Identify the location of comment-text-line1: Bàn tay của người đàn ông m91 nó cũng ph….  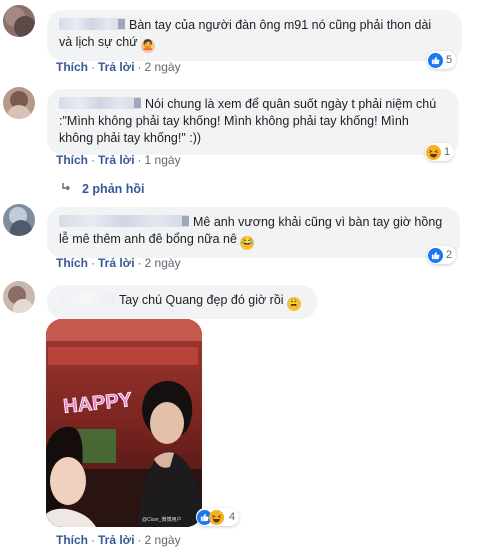
(280, 25).